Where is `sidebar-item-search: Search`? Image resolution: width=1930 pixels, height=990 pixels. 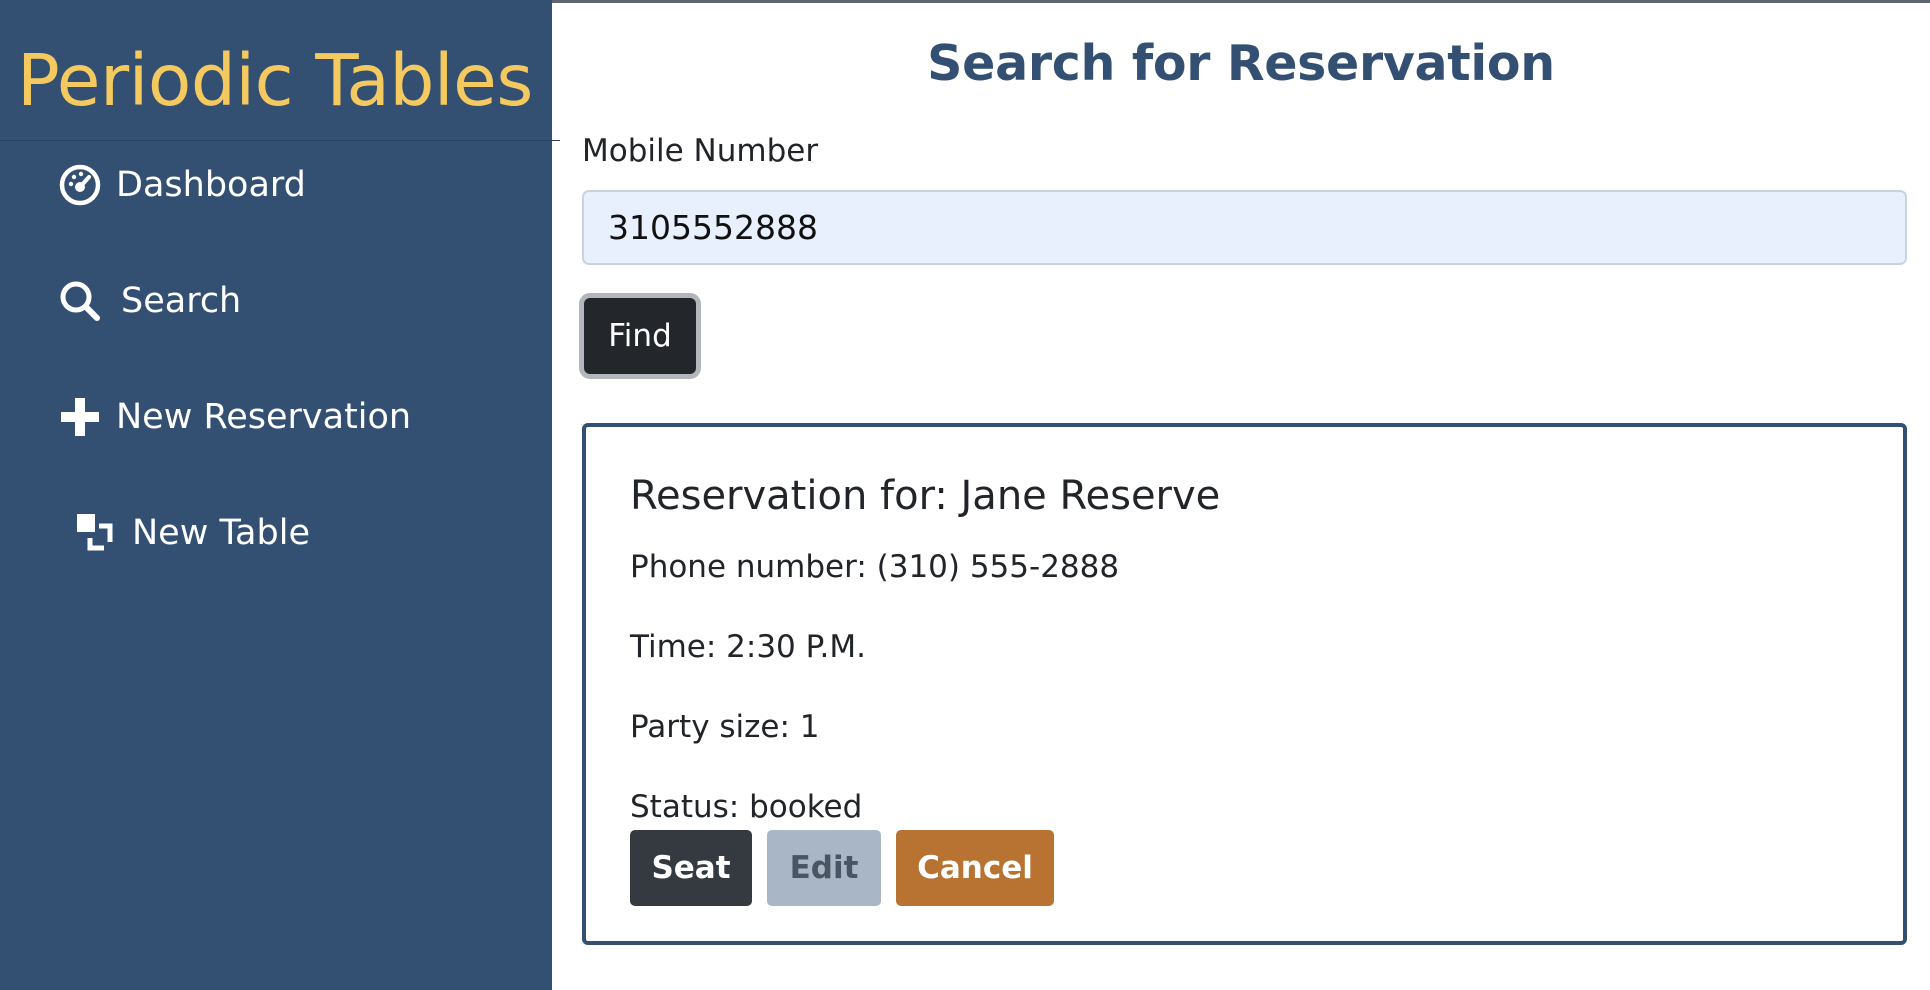 sidebar-item-search: Search is located at coordinates (149, 301).